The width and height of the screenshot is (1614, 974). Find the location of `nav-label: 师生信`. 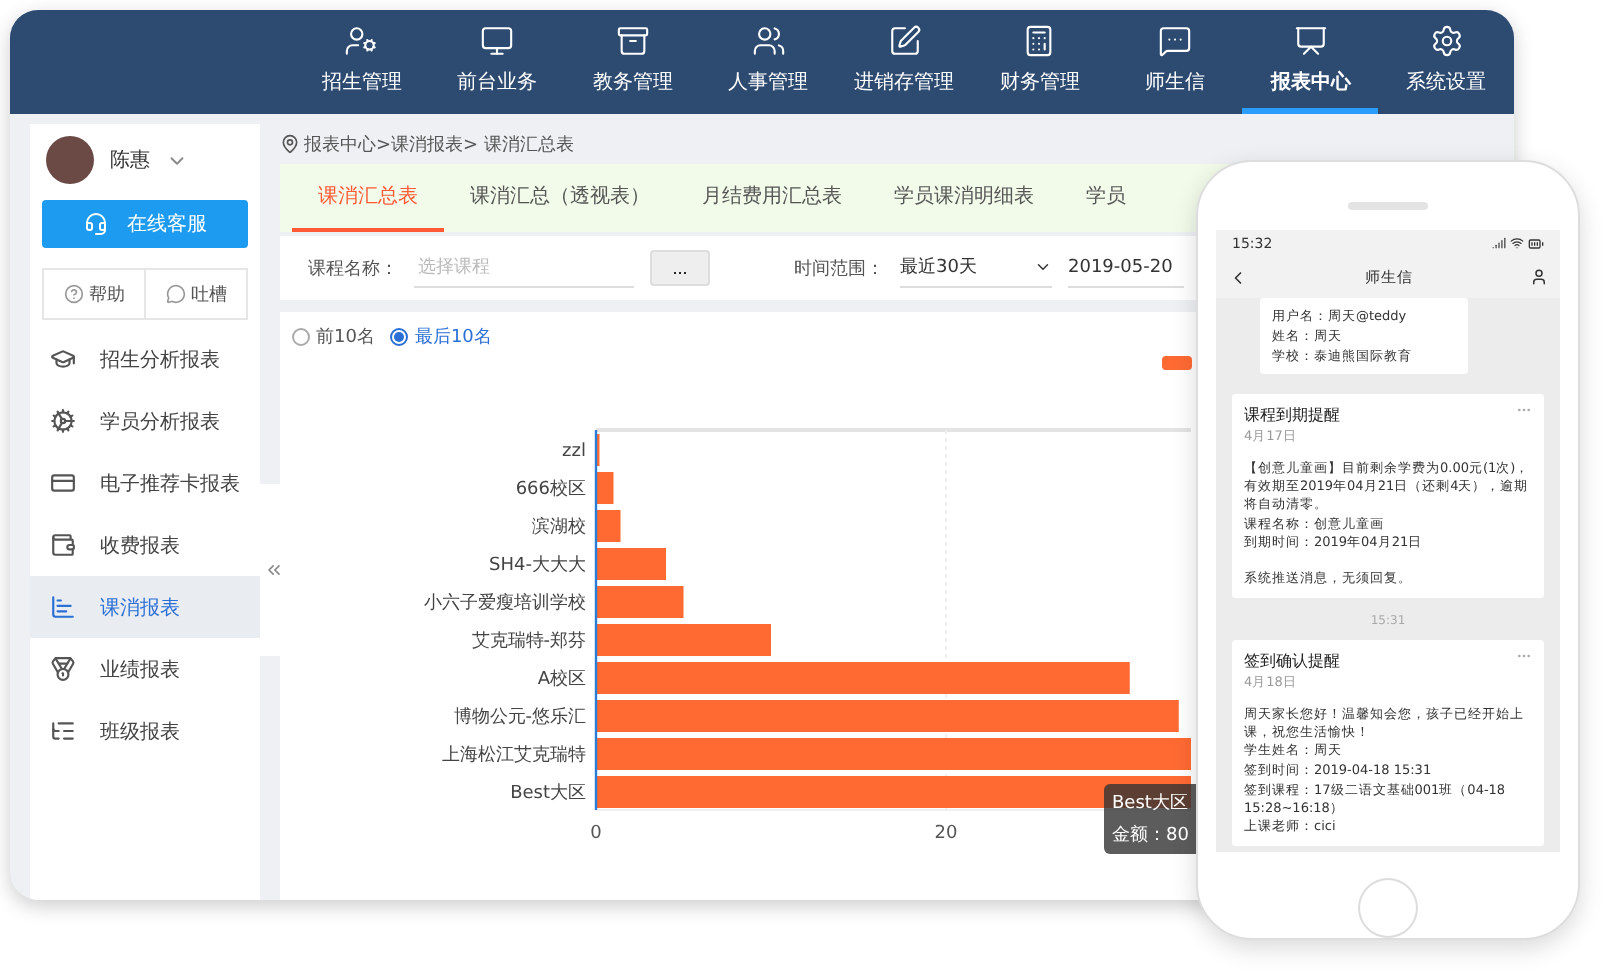

nav-label: 师生信 is located at coordinates (1175, 82).